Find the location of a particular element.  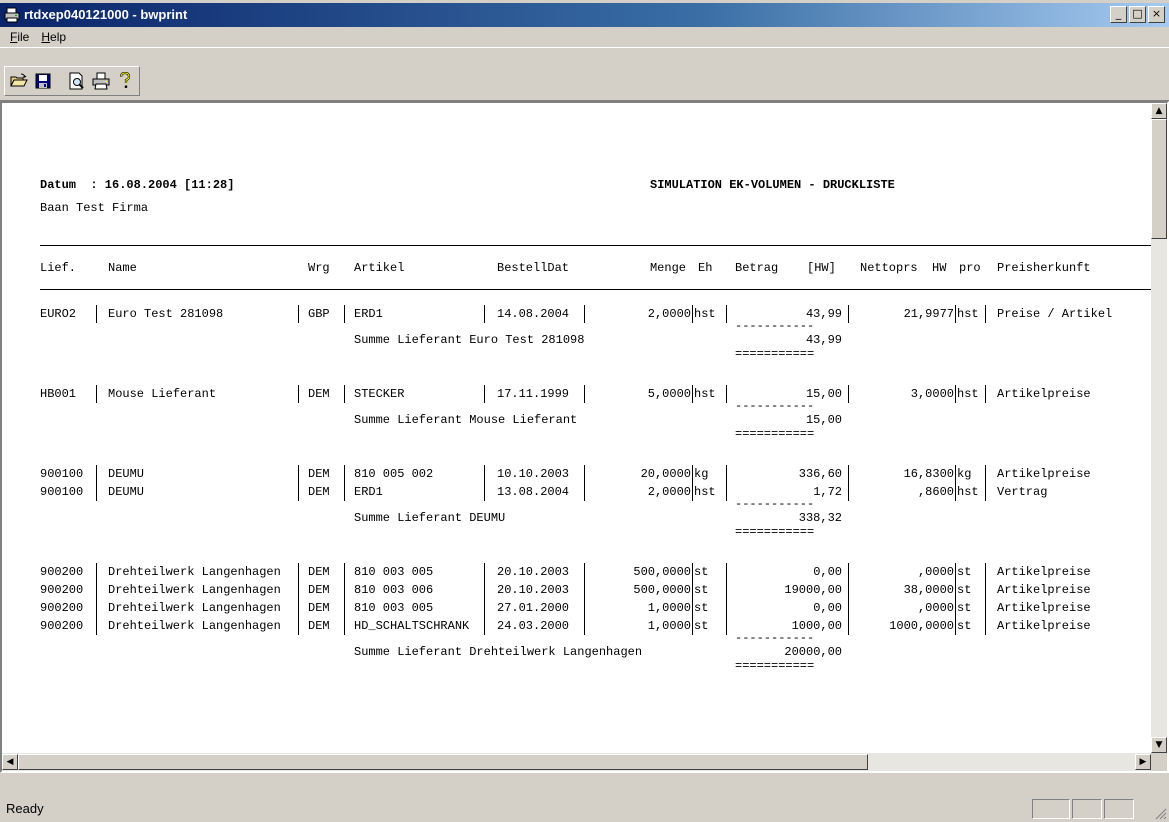

col-hw: [HW] is located at coordinates (821, 268).